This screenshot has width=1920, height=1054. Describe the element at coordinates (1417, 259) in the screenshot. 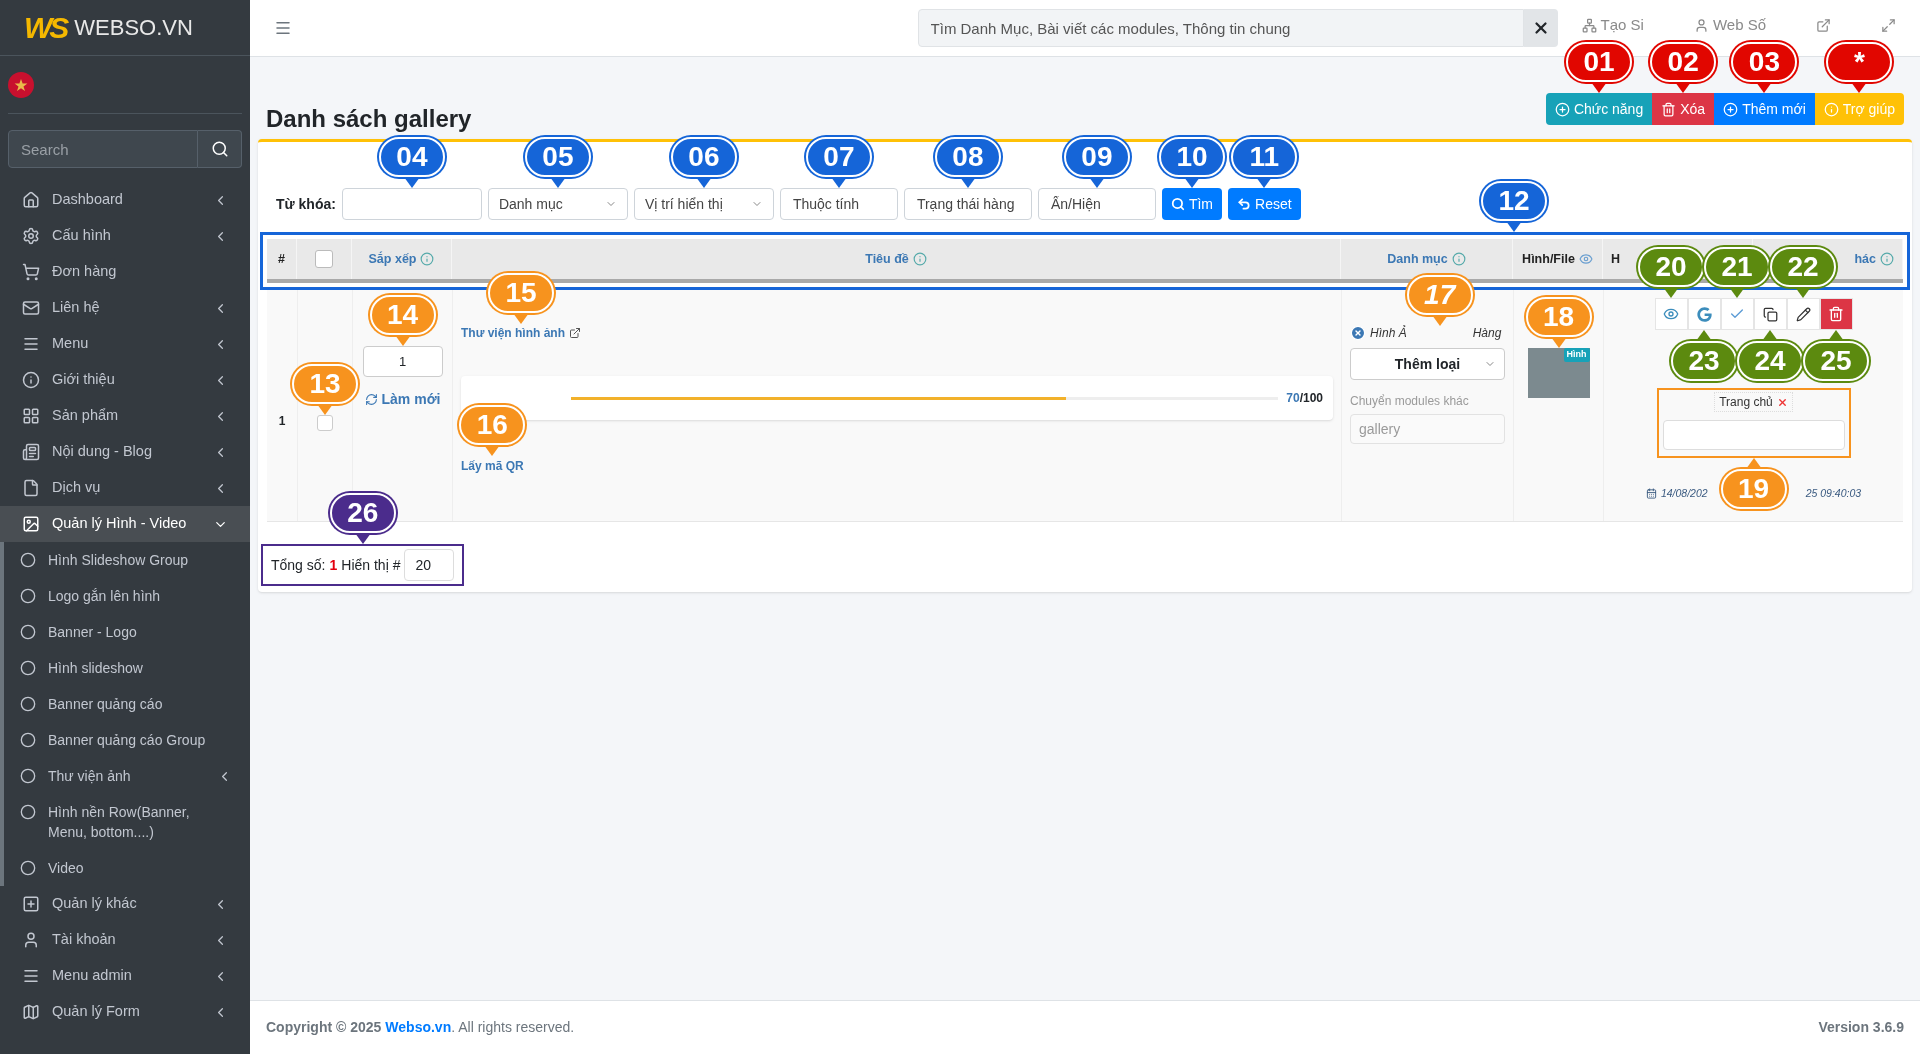

I see `column-header: Danh mục` at that location.